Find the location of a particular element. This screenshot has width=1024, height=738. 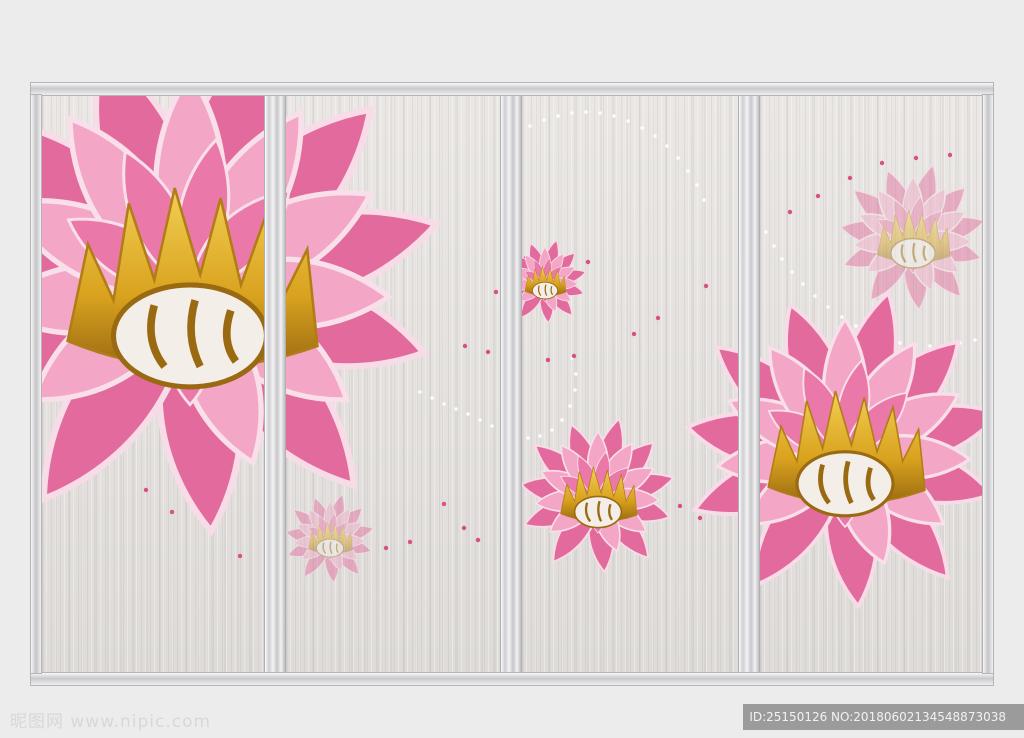

frame-right-rail is located at coordinates (988, 384).